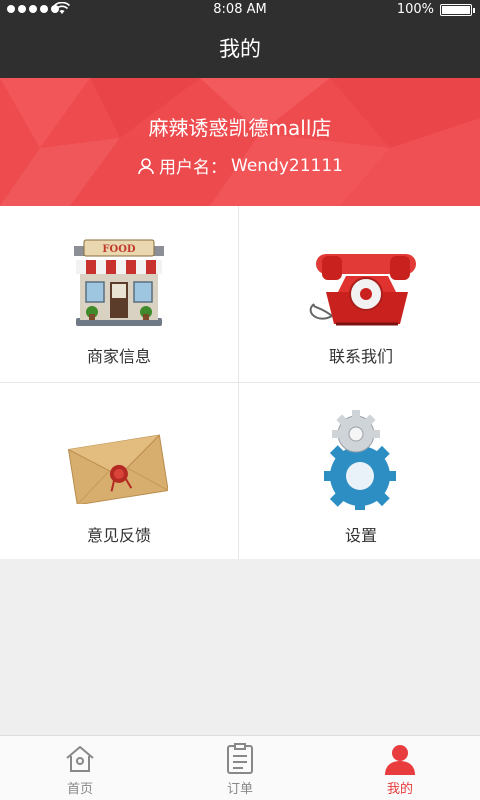 The height and width of the screenshot is (800, 480). Describe the element at coordinates (457, 10) in the screenshot. I see `battery-icon` at that location.